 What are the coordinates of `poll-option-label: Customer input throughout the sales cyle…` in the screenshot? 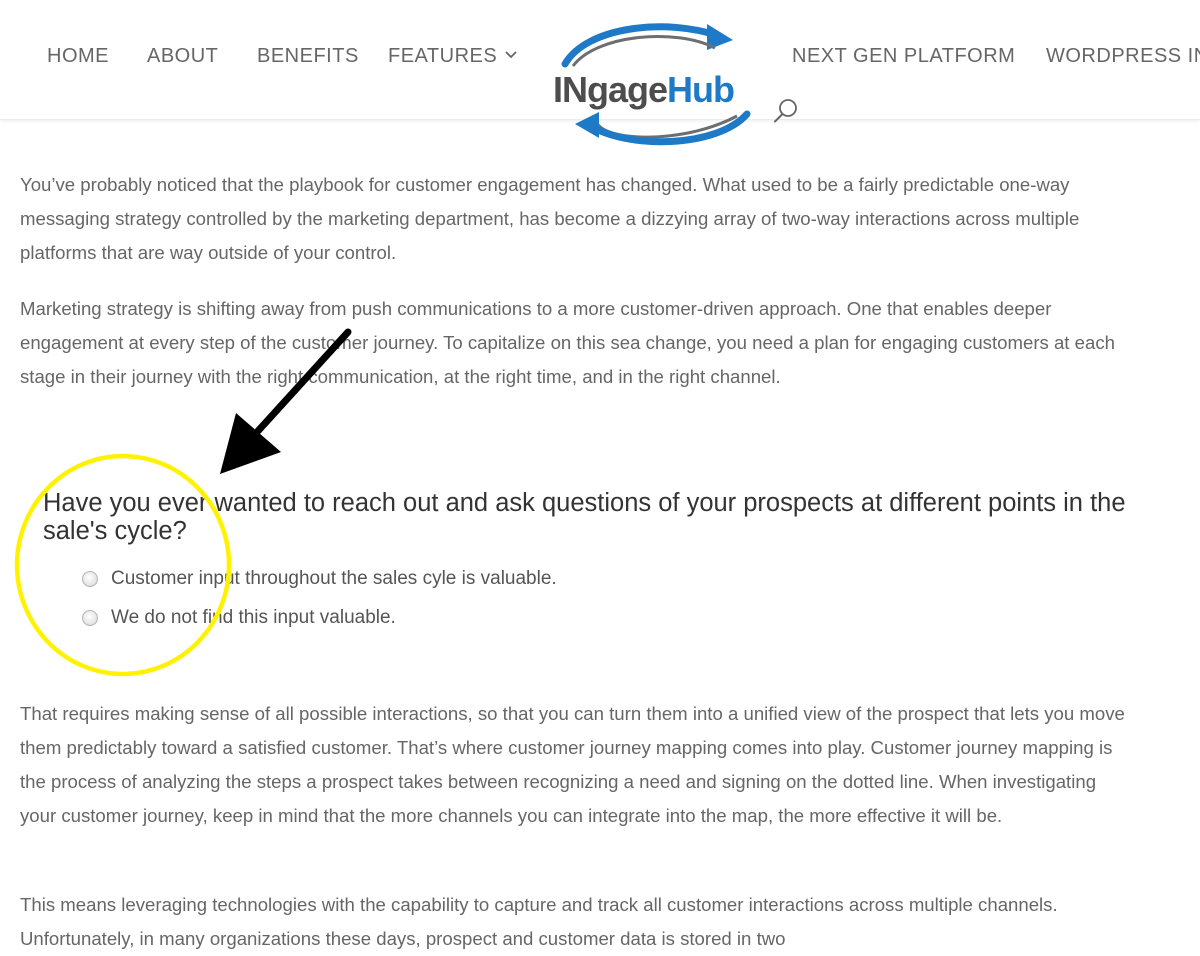 It's located at (334, 578).